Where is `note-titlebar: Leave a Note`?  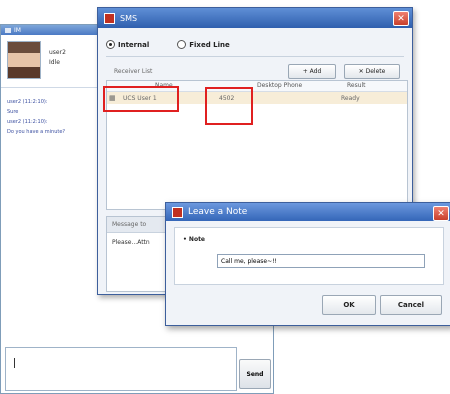
note-titlebar: Leave a Note is located at coordinates (308, 212).